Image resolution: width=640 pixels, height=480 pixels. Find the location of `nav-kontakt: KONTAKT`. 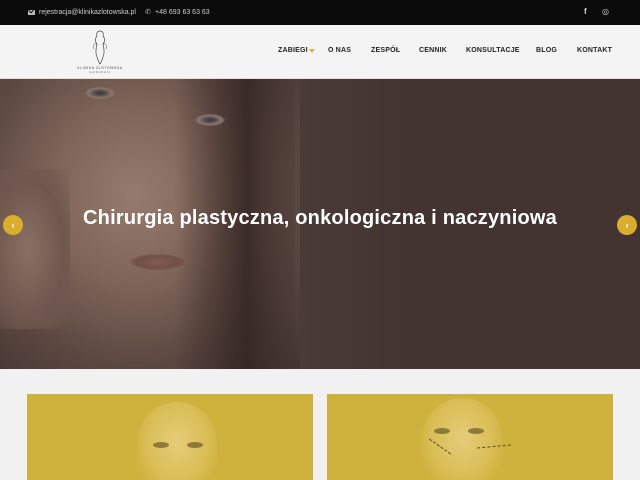

nav-kontakt: KONTAKT is located at coordinates (594, 50).